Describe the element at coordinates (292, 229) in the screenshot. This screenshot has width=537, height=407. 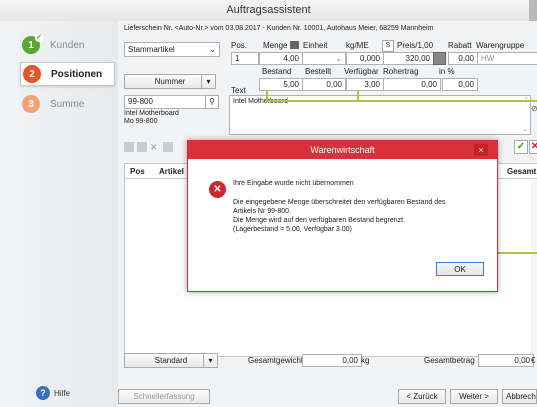
I see `dialog-line-5: (Lagerbestand = 5.00, Verfügbar 3.00)` at that location.